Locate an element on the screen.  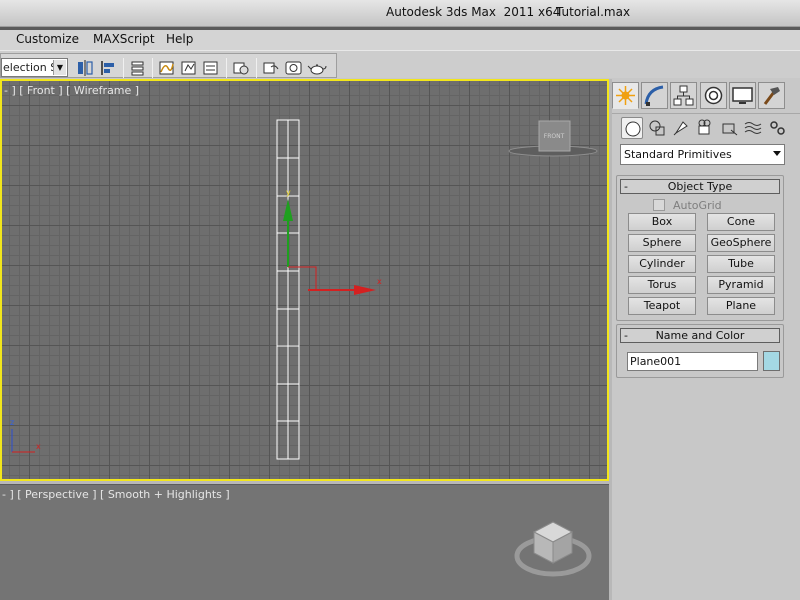
modify-tab-icon is located at coordinates (654, 95).